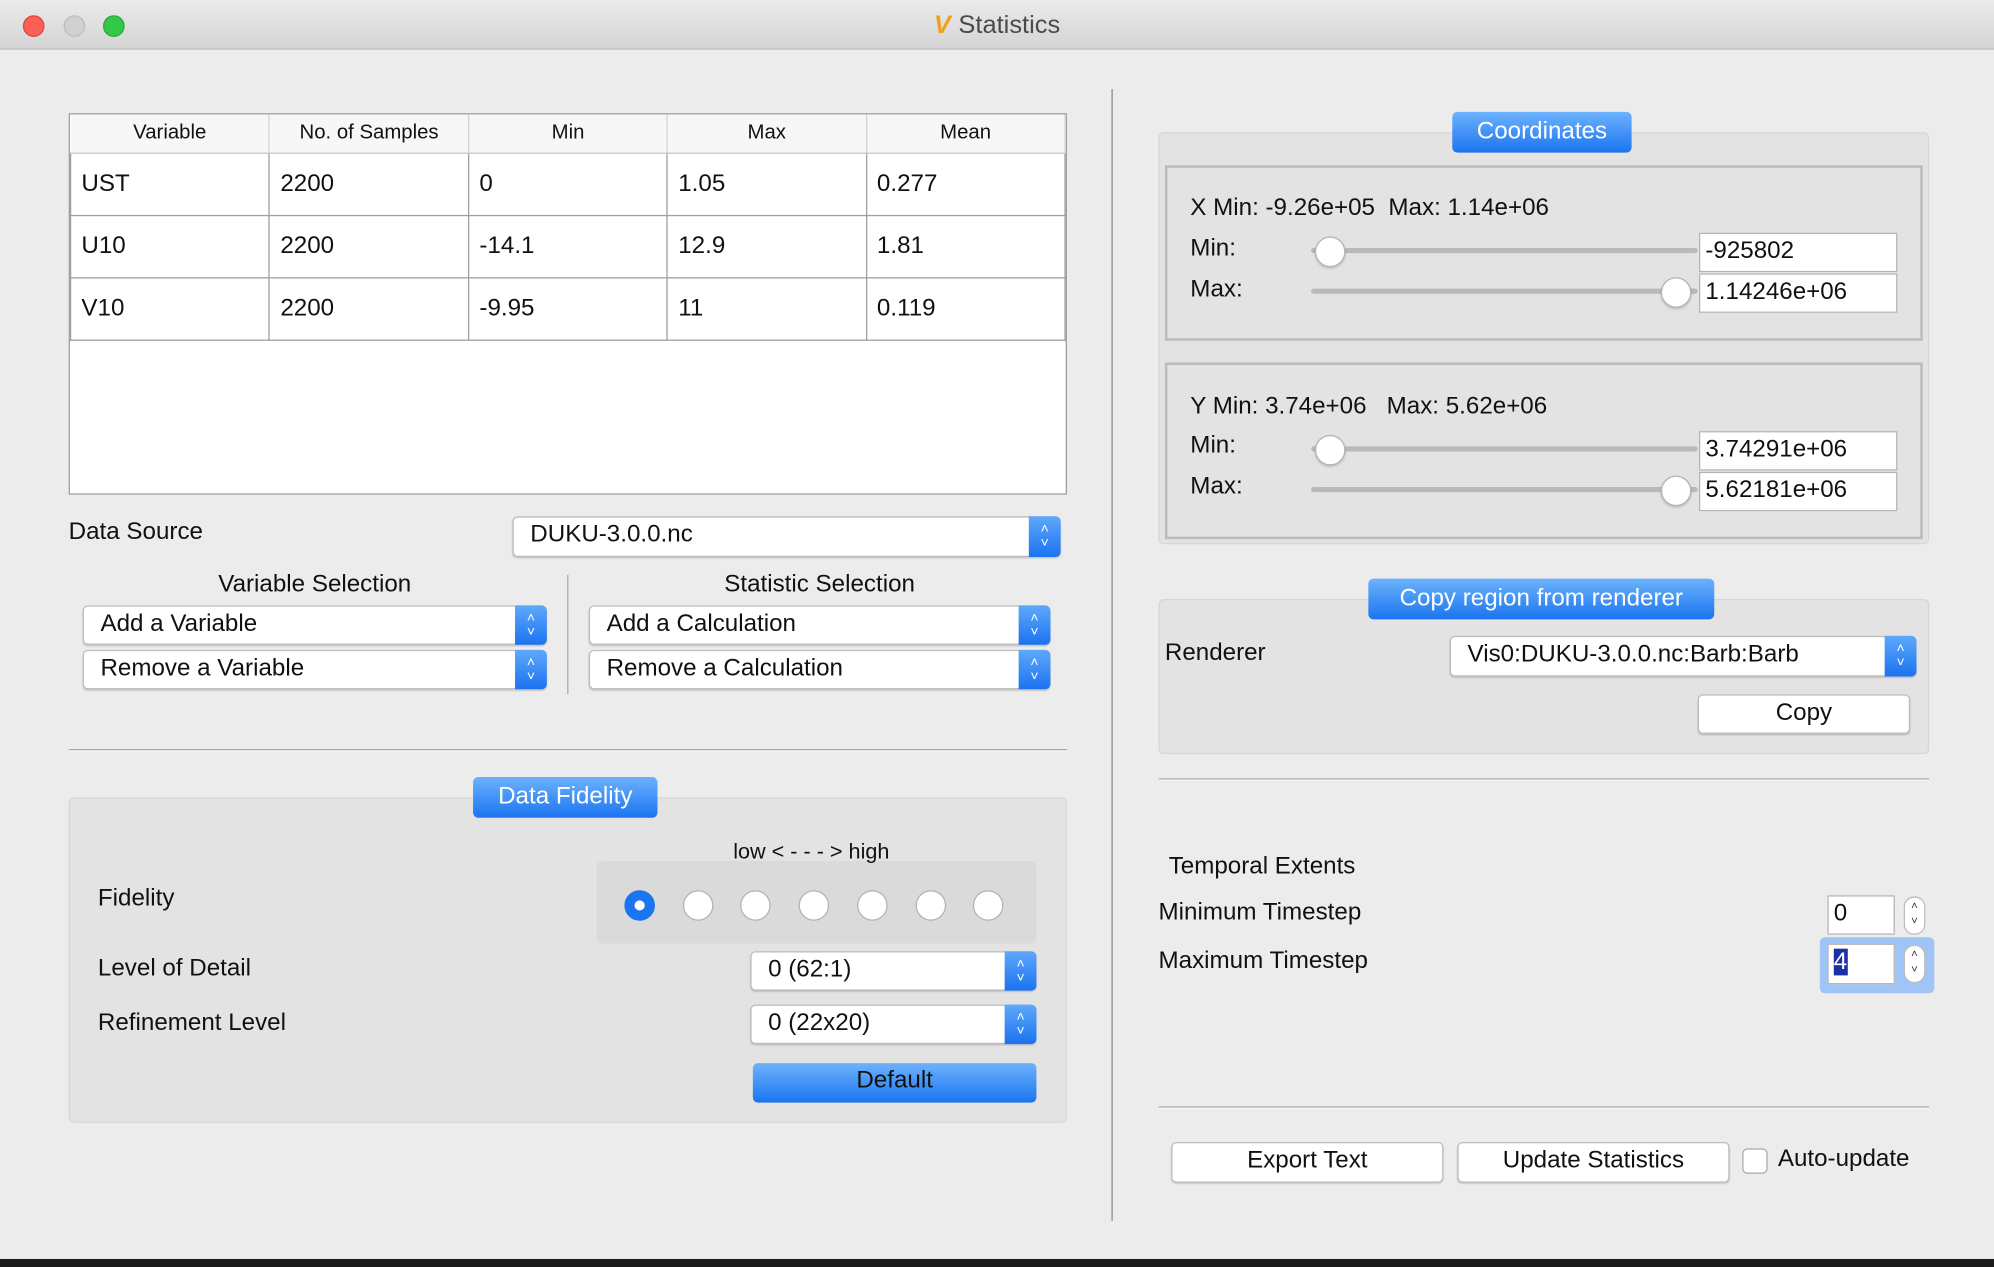 Image resolution: width=1994 pixels, height=1267 pixels. I want to click on y-max-slider-track, so click(1504, 490).